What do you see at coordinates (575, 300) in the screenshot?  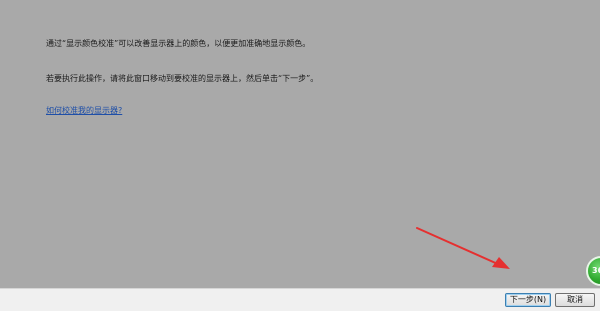 I see `cancel-button: 取消` at bounding box center [575, 300].